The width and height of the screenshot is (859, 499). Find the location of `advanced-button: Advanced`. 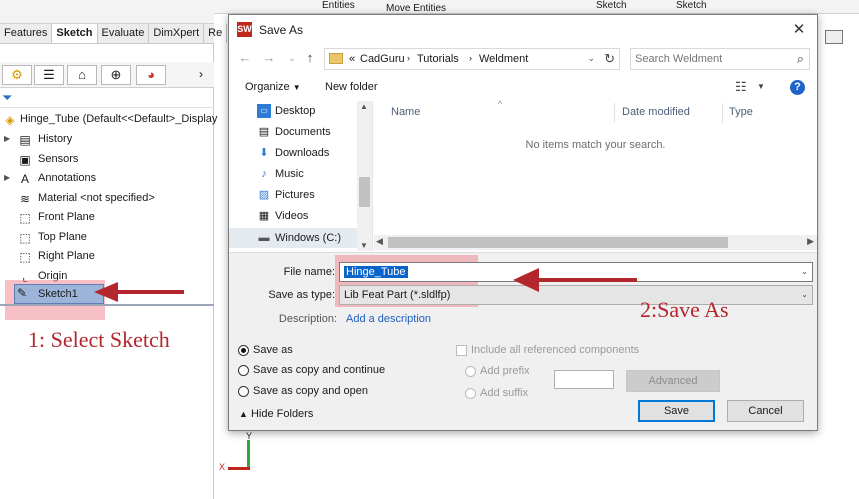

advanced-button: Advanced is located at coordinates (673, 381).